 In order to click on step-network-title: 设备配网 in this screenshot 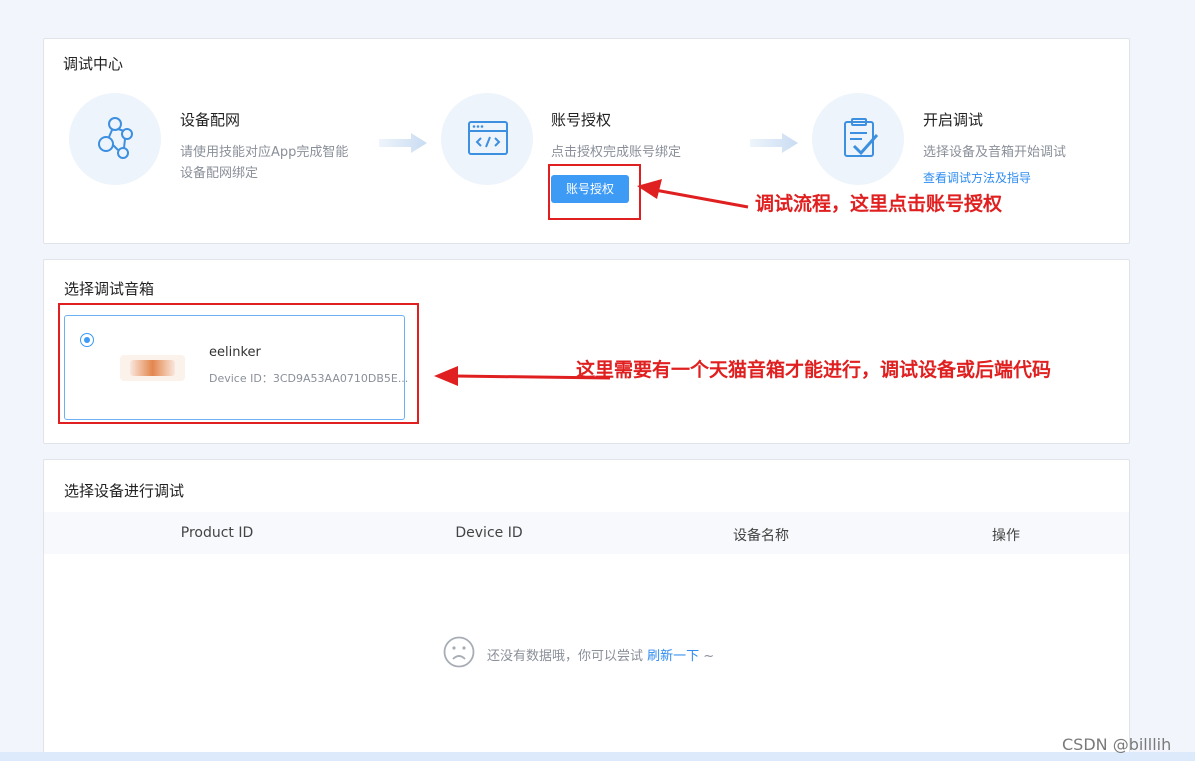, I will do `click(210, 120)`.